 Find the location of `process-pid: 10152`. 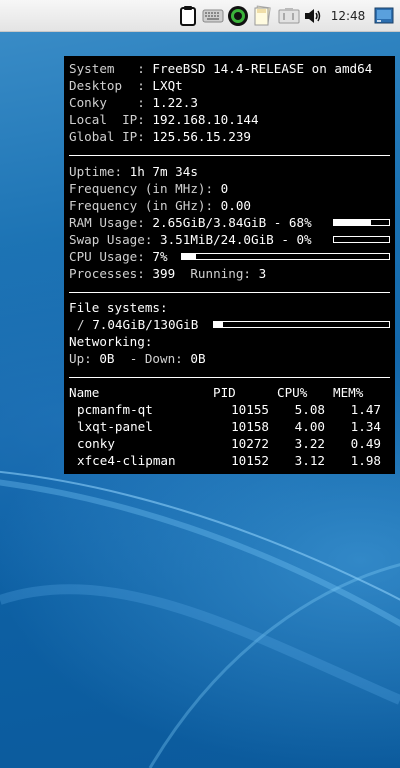

process-pid: 10152 is located at coordinates (250, 460).